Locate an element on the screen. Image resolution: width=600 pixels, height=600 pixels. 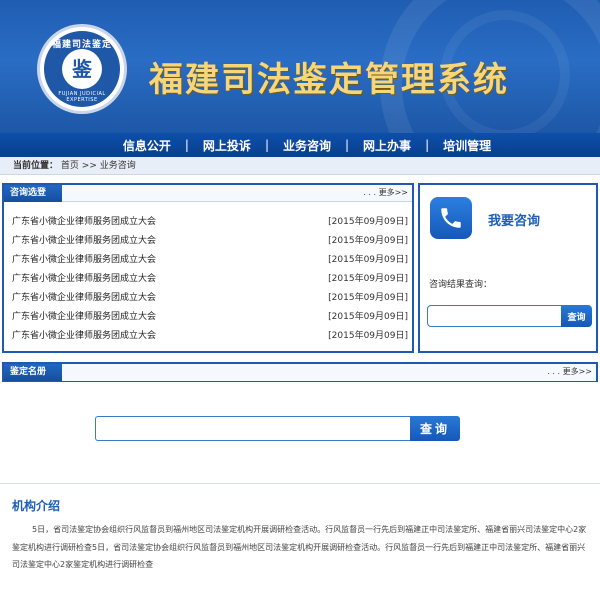
consult-query-label: 咨询结果查询： is located at coordinates (461, 285).